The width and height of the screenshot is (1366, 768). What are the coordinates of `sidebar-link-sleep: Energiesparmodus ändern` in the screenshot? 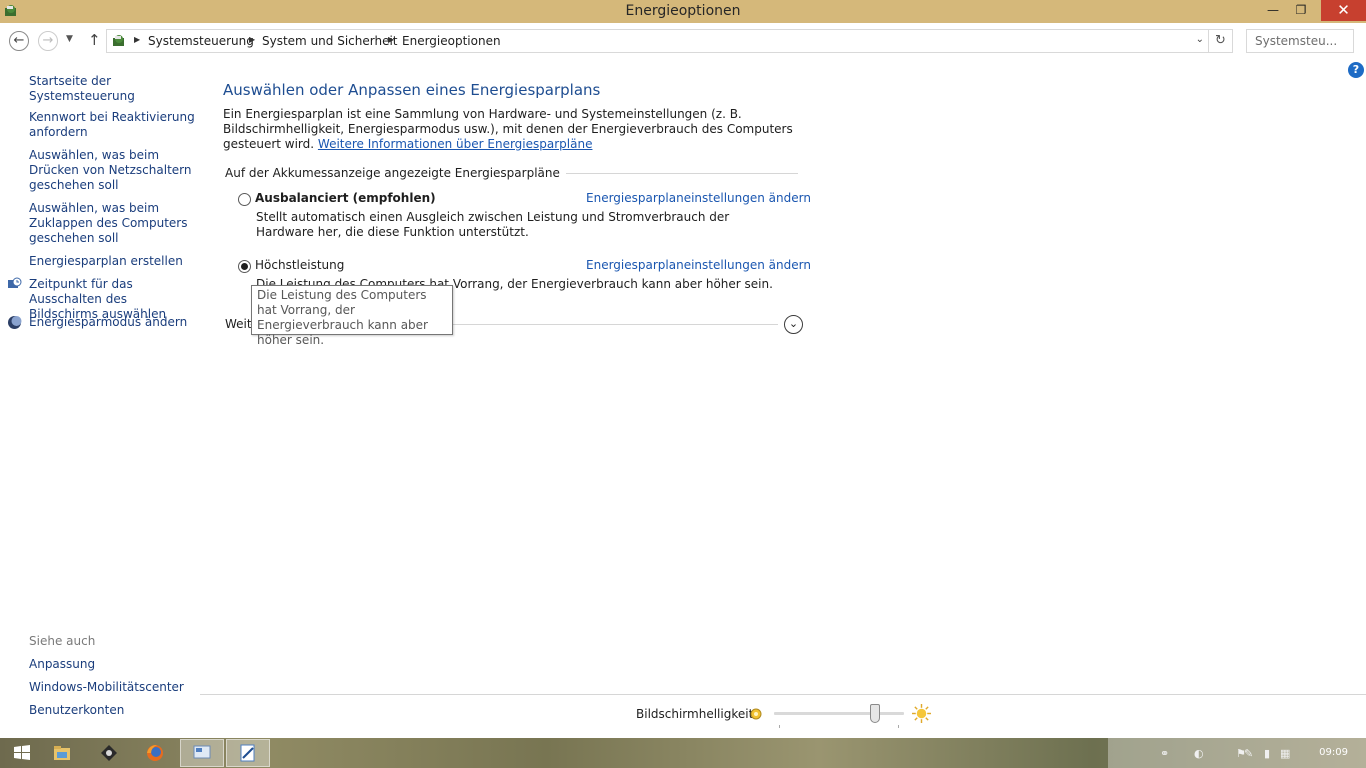 It's located at (114, 322).